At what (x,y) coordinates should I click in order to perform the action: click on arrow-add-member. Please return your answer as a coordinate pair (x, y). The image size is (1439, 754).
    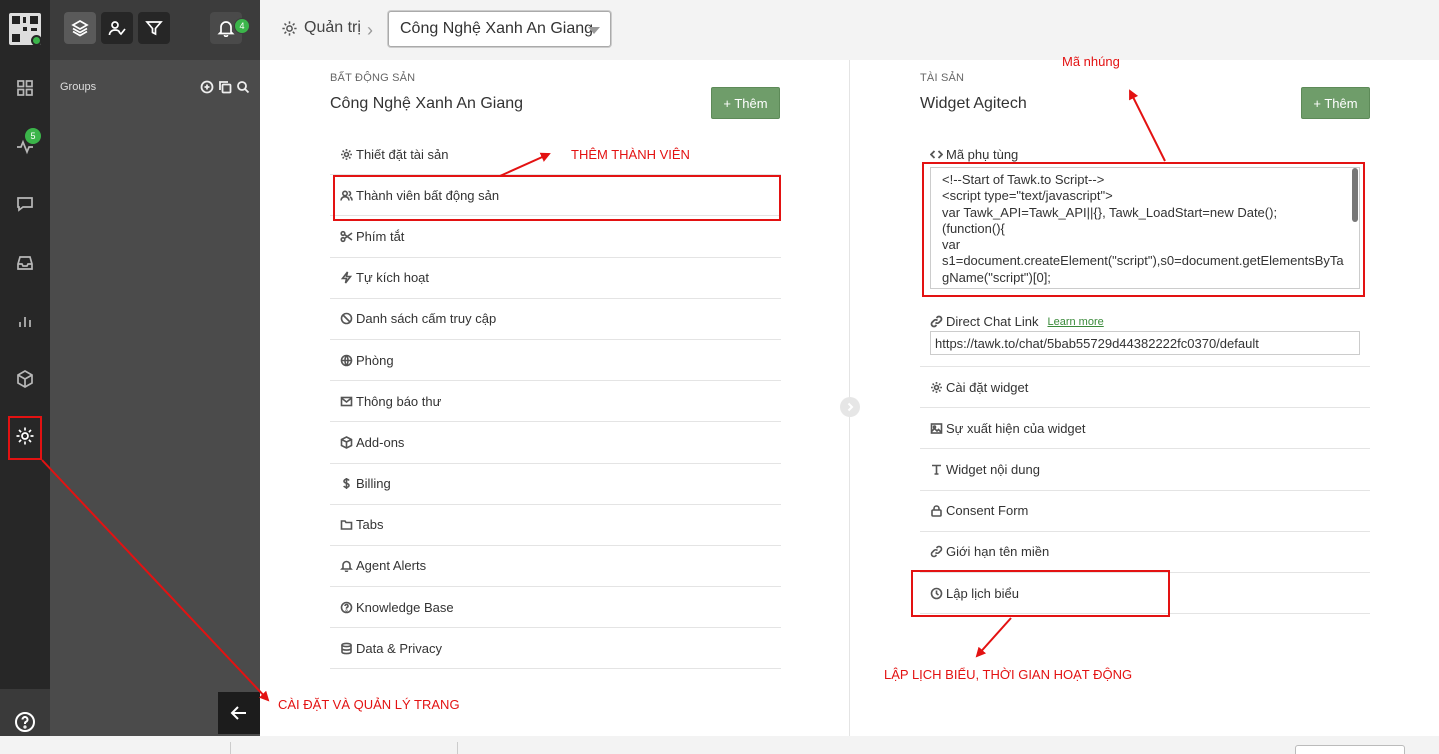
    Looking at the image, I should click on (525, 164).